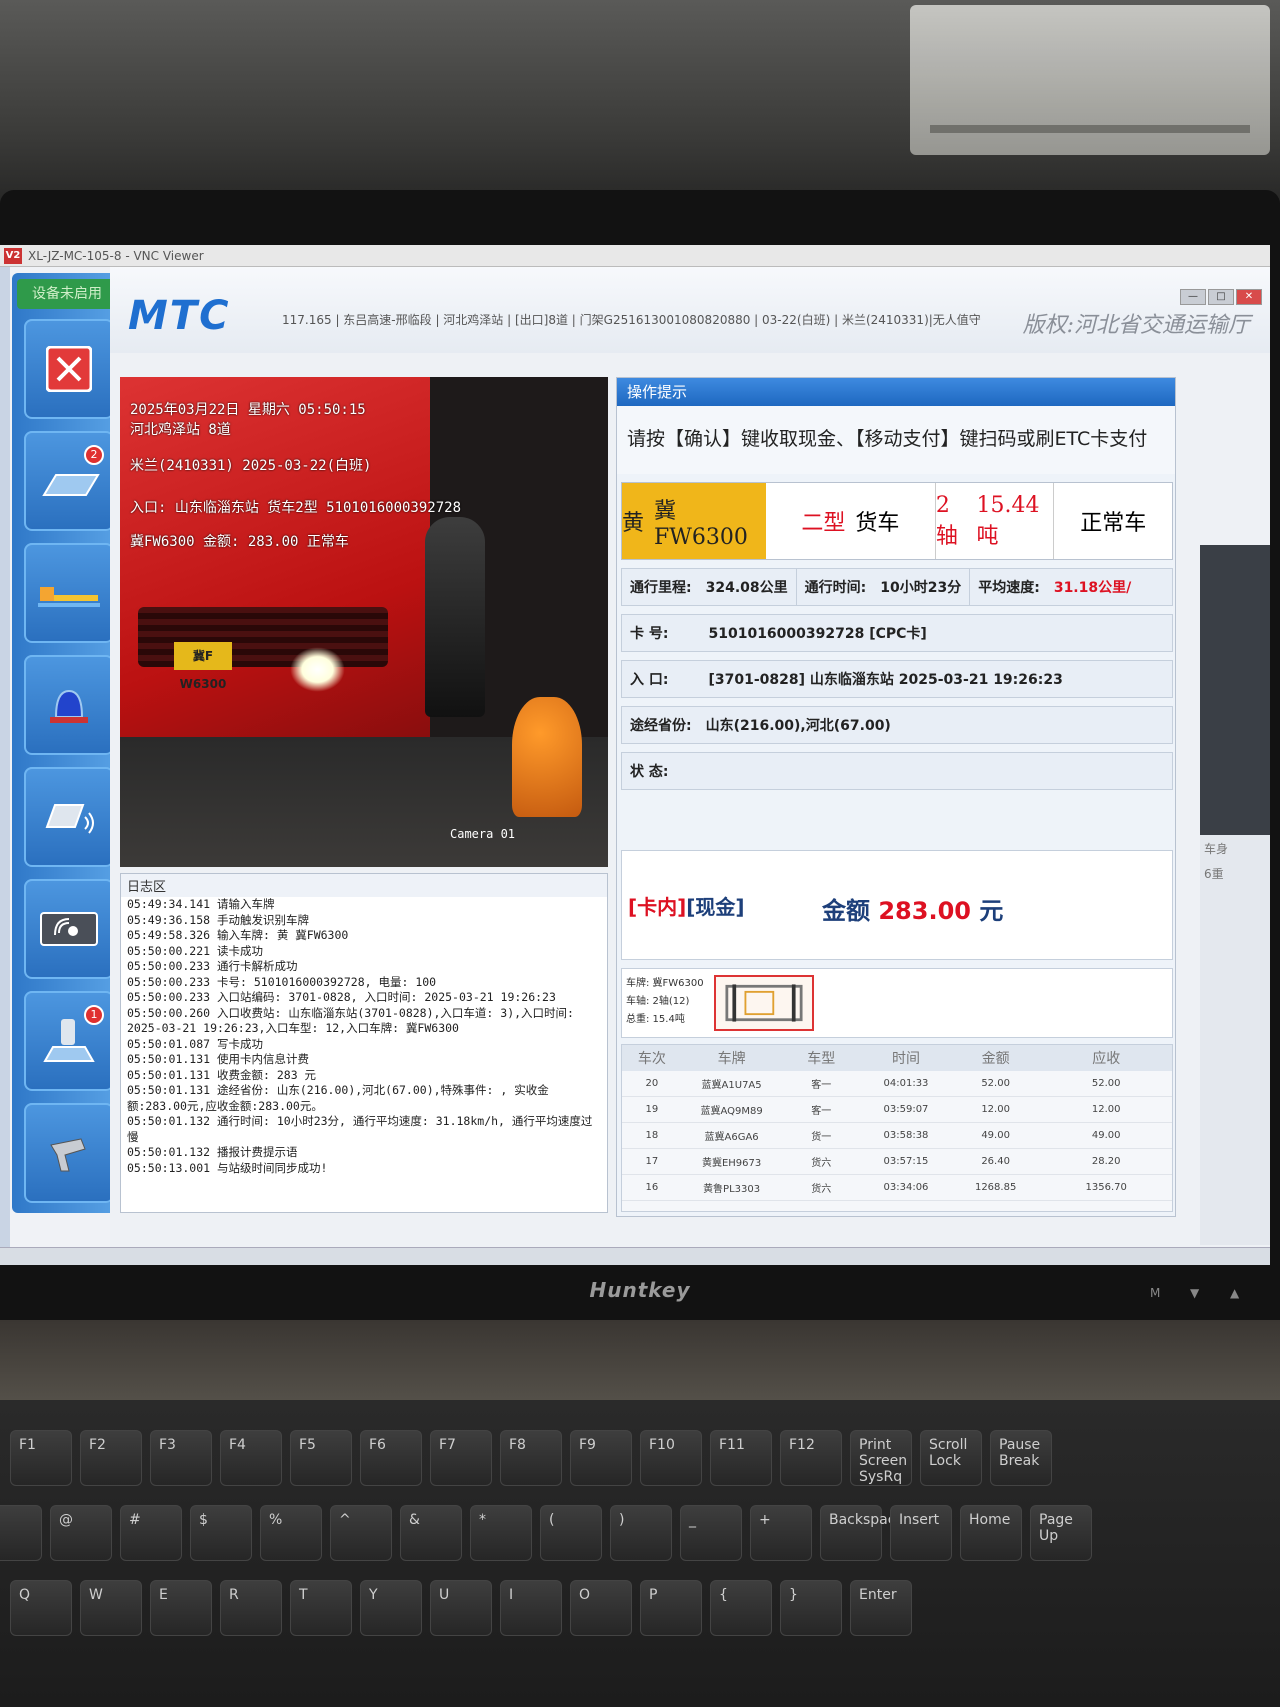 The image size is (1280, 1707). Describe the element at coordinates (111, 1458) in the screenshot. I see `keyboard-key: F2` at that location.